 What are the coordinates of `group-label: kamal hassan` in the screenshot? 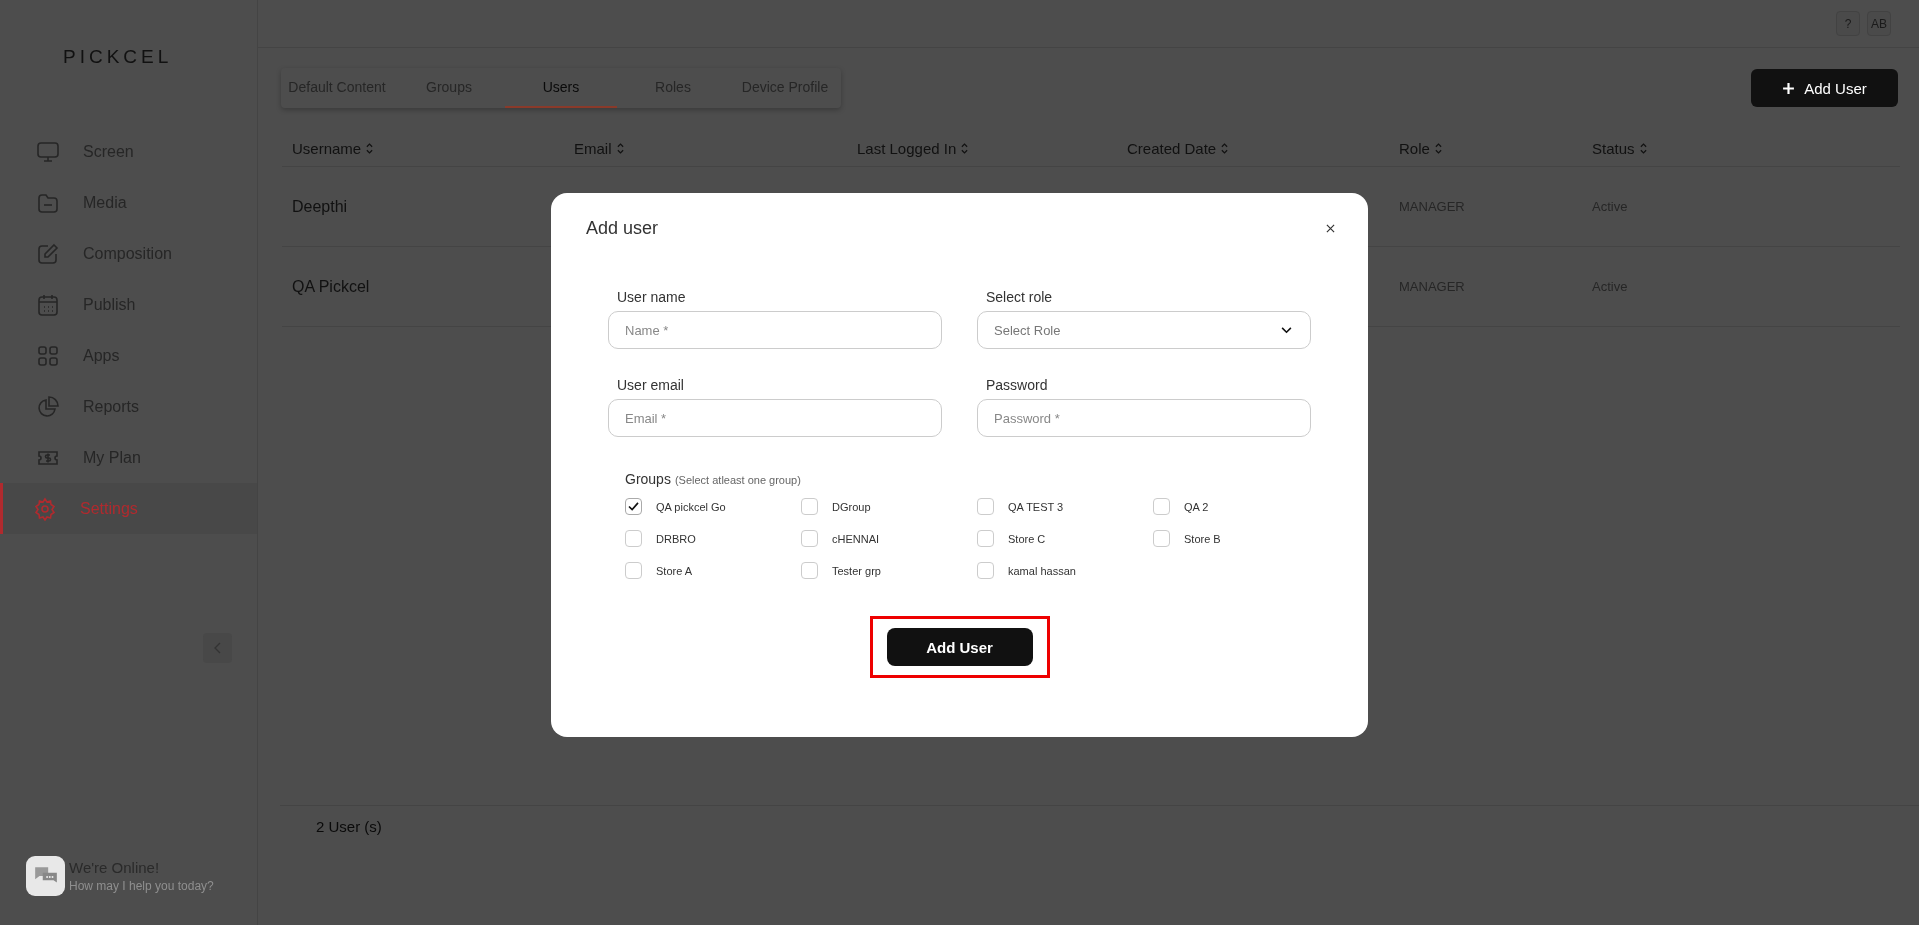 It's located at (1042, 570).